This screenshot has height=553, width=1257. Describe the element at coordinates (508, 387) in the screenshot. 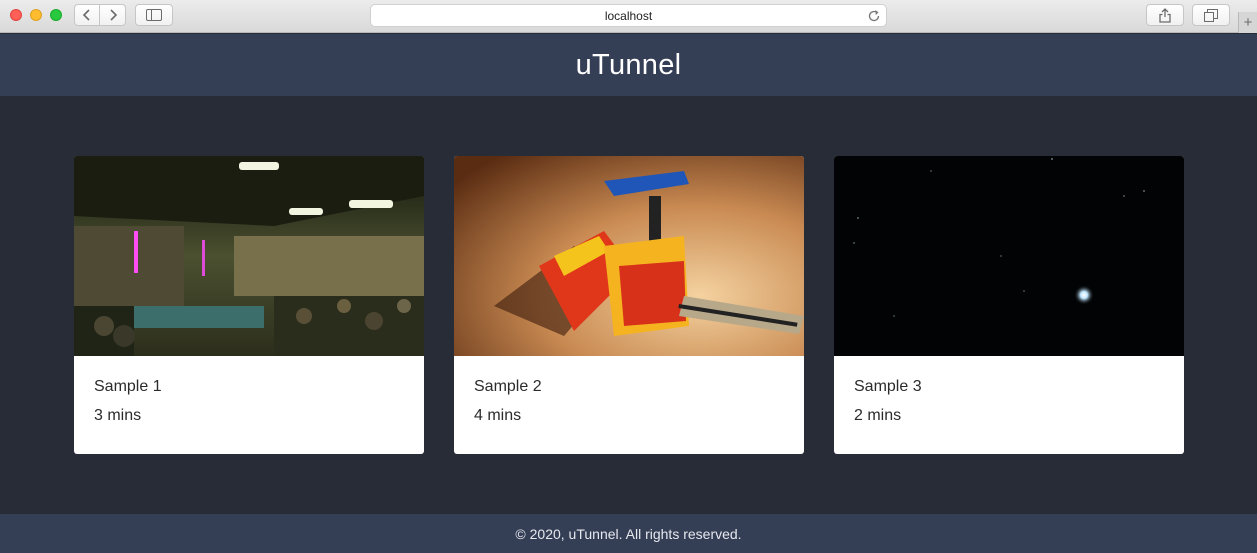

I see `video-title: Sample 2` at that location.